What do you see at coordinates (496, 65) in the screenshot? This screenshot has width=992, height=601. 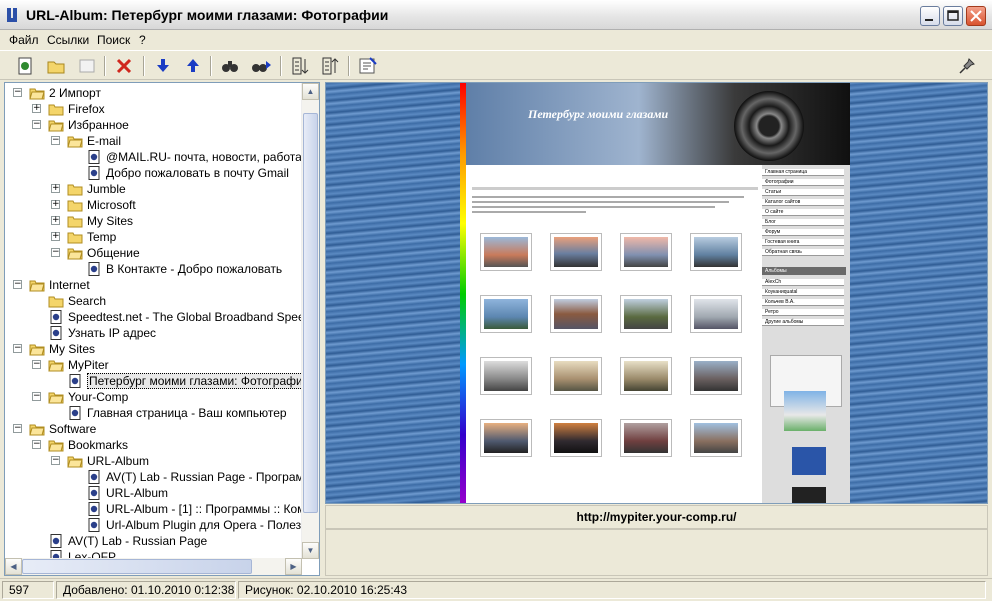 I see `toolbar` at bounding box center [496, 65].